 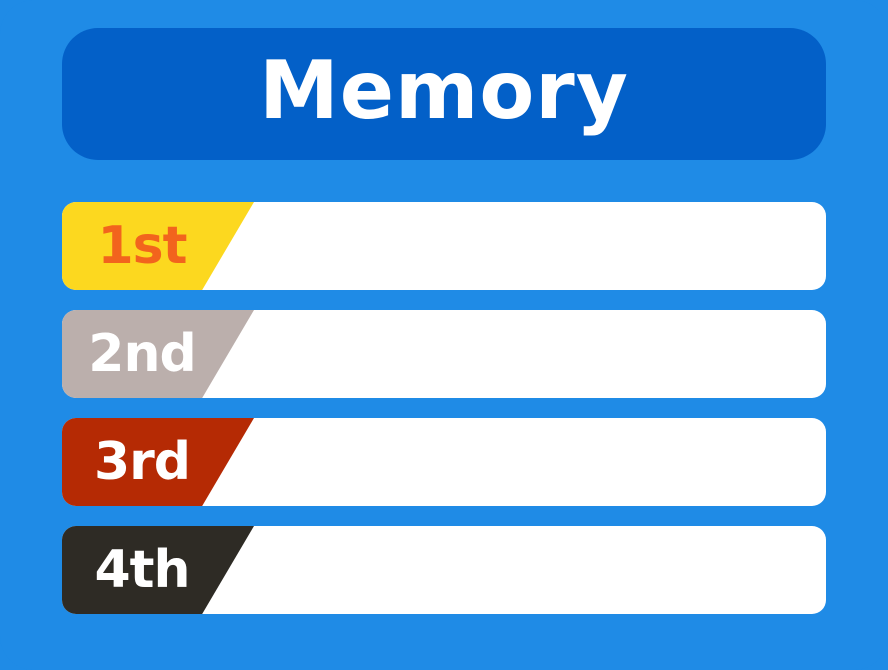 What do you see at coordinates (444, 90) in the screenshot?
I see `page-title: Memory` at bounding box center [444, 90].